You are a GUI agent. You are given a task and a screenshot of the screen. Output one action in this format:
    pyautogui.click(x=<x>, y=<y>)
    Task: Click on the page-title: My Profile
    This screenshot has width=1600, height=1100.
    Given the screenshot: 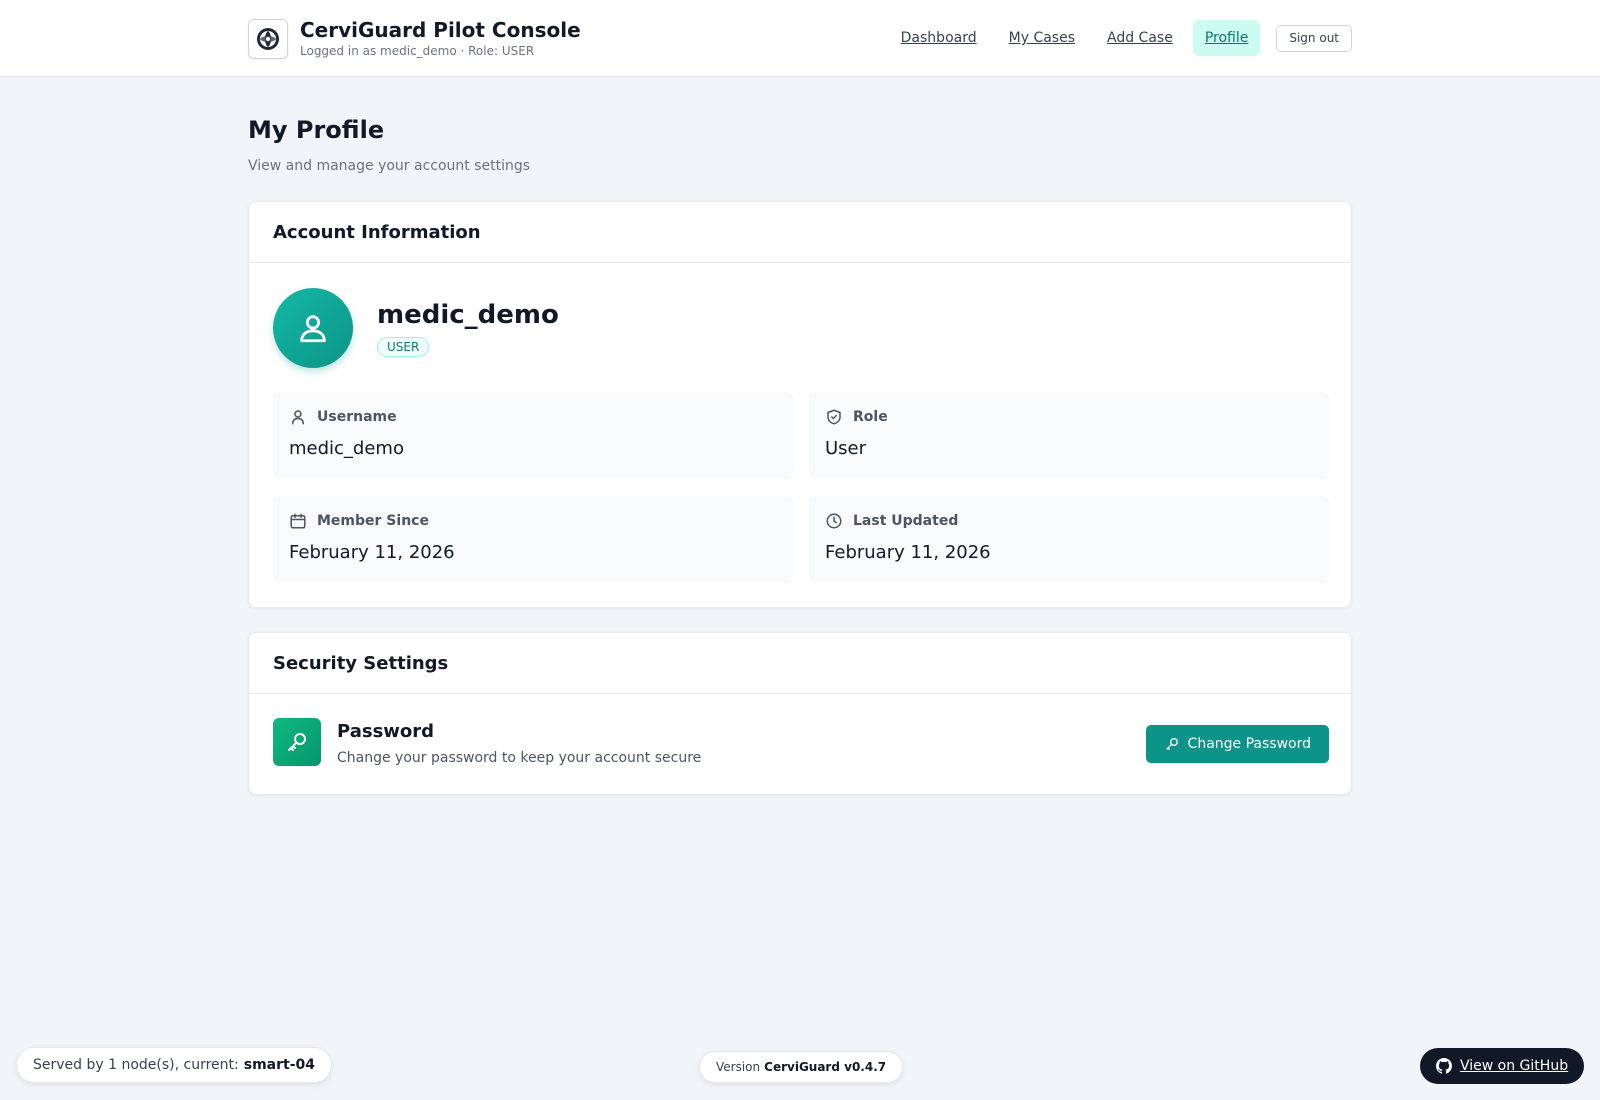 What is the action you would take?
    pyautogui.click(x=316, y=130)
    